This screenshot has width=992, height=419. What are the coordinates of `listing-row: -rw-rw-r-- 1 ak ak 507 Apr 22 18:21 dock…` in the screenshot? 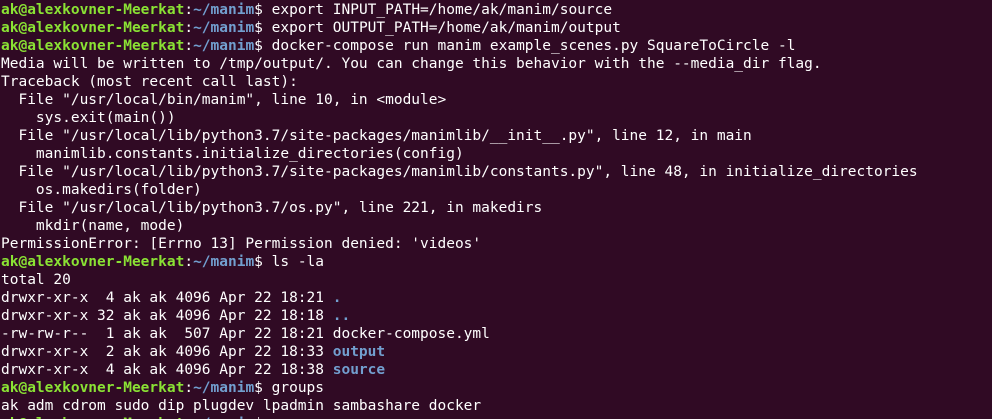 It's located at (496, 334).